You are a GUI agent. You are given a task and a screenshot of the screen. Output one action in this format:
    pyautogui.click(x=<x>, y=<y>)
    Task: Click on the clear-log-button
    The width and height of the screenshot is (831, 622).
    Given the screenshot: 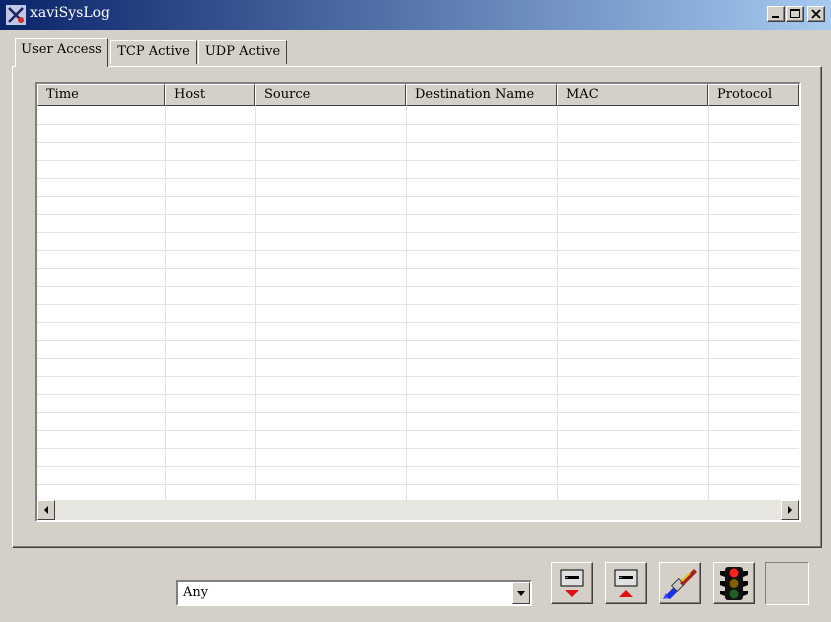 What is the action you would take?
    pyautogui.click(x=680, y=583)
    